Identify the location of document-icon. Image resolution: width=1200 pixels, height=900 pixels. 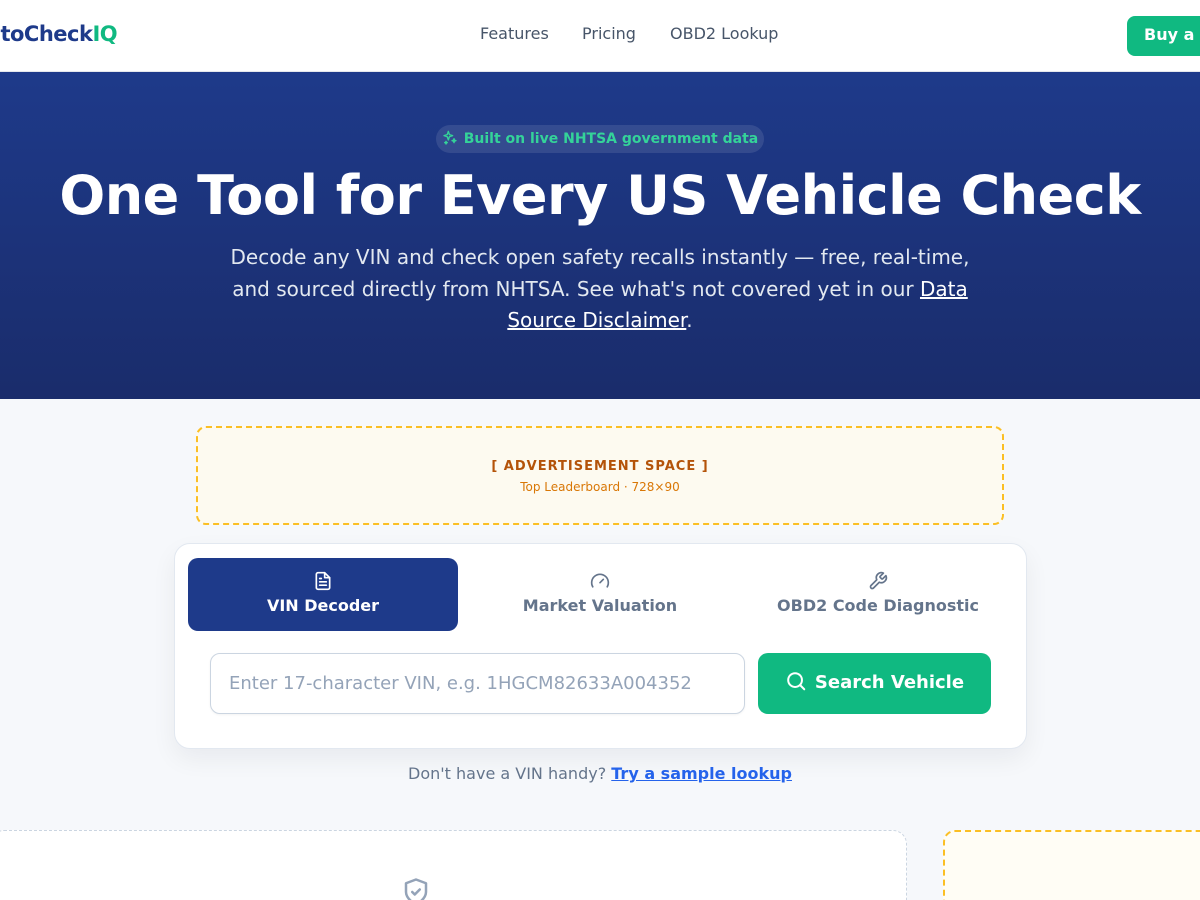
(323, 581).